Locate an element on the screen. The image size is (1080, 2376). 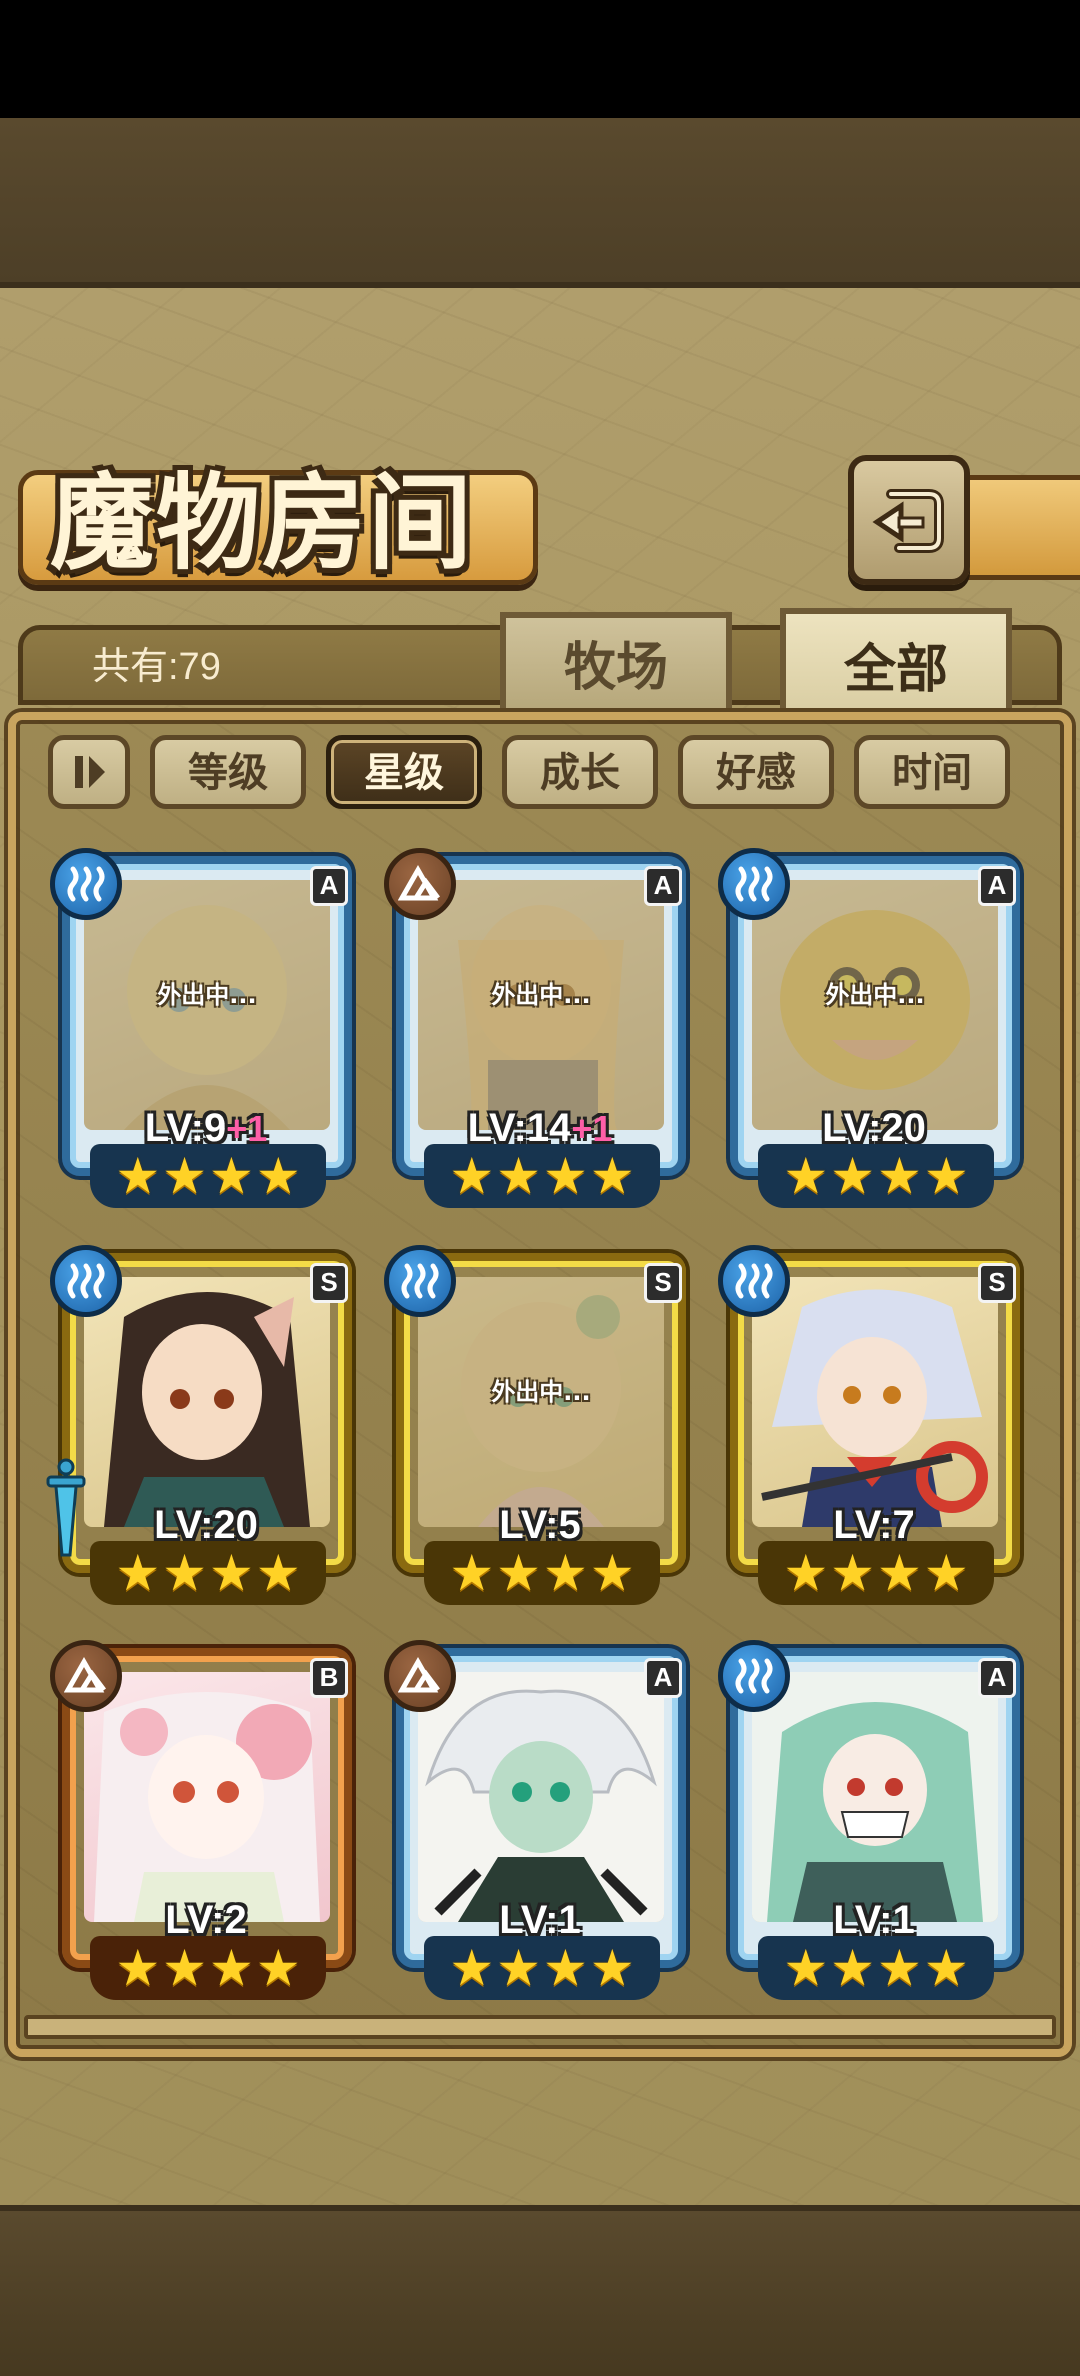
sort-direction-icon is located at coordinates (90, 772).